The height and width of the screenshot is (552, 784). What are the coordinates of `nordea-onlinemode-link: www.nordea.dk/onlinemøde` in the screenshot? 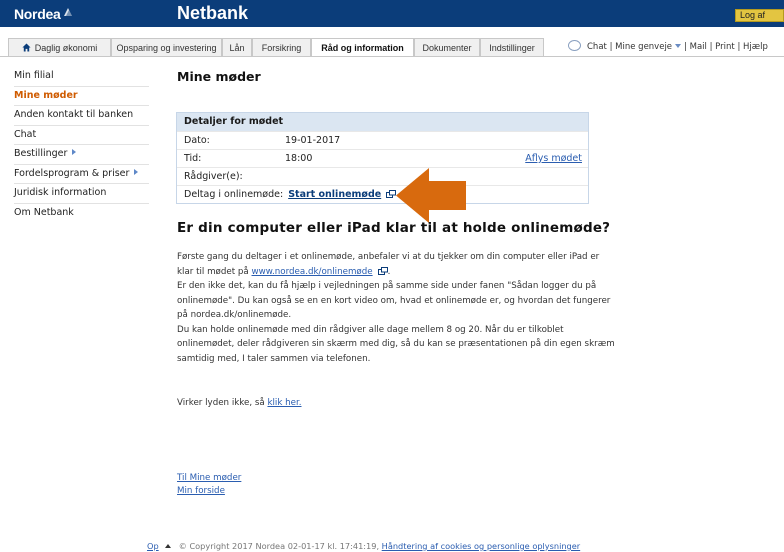 It's located at (312, 272).